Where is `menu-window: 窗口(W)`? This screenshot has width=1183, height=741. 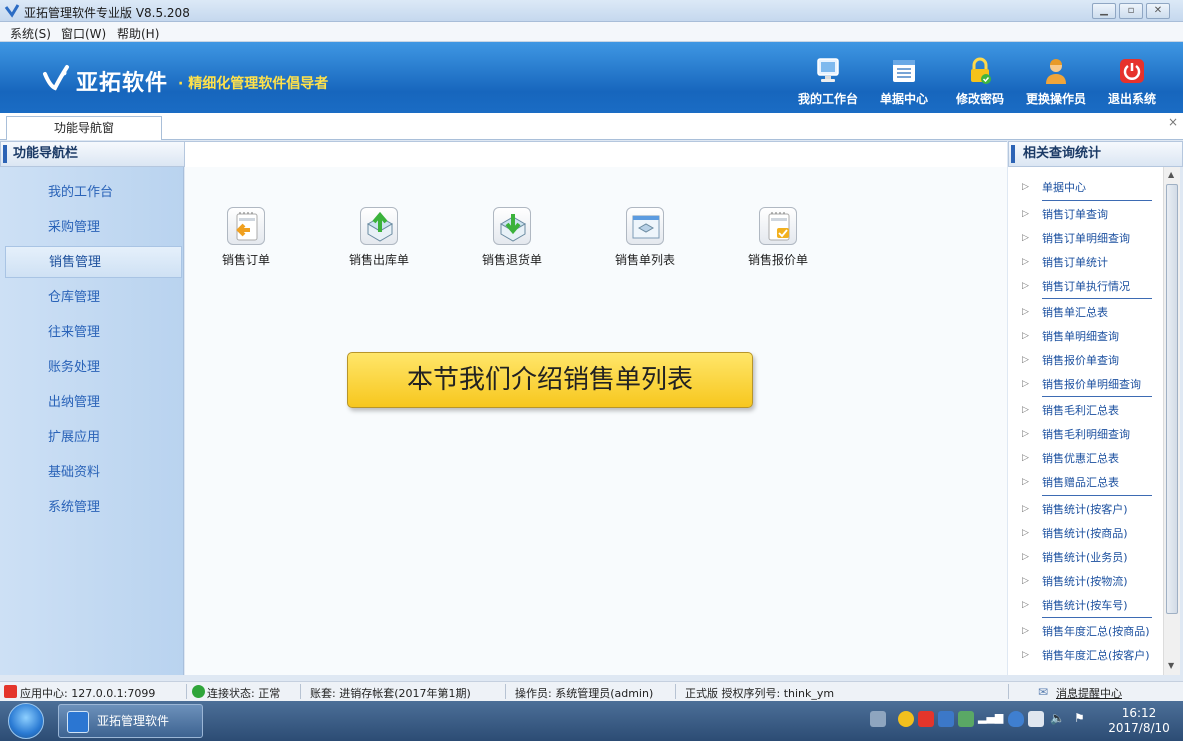 menu-window: 窗口(W) is located at coordinates (83, 33).